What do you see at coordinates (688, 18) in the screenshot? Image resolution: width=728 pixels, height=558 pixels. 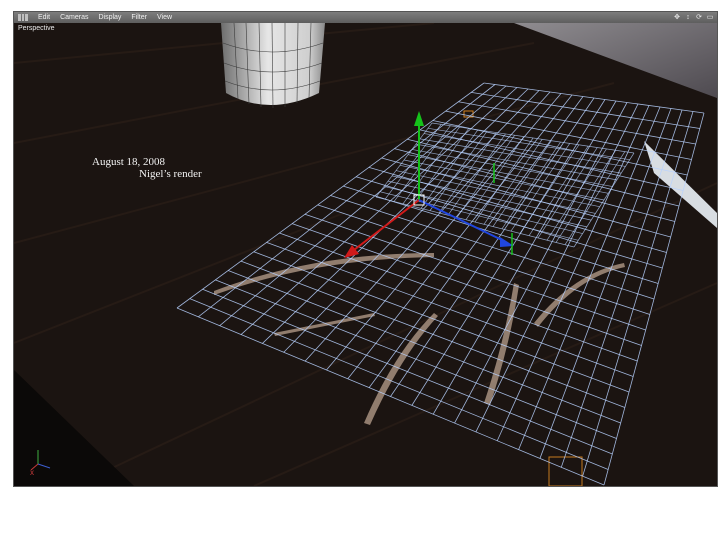 I see `zoom-view-icon: ↕` at bounding box center [688, 18].